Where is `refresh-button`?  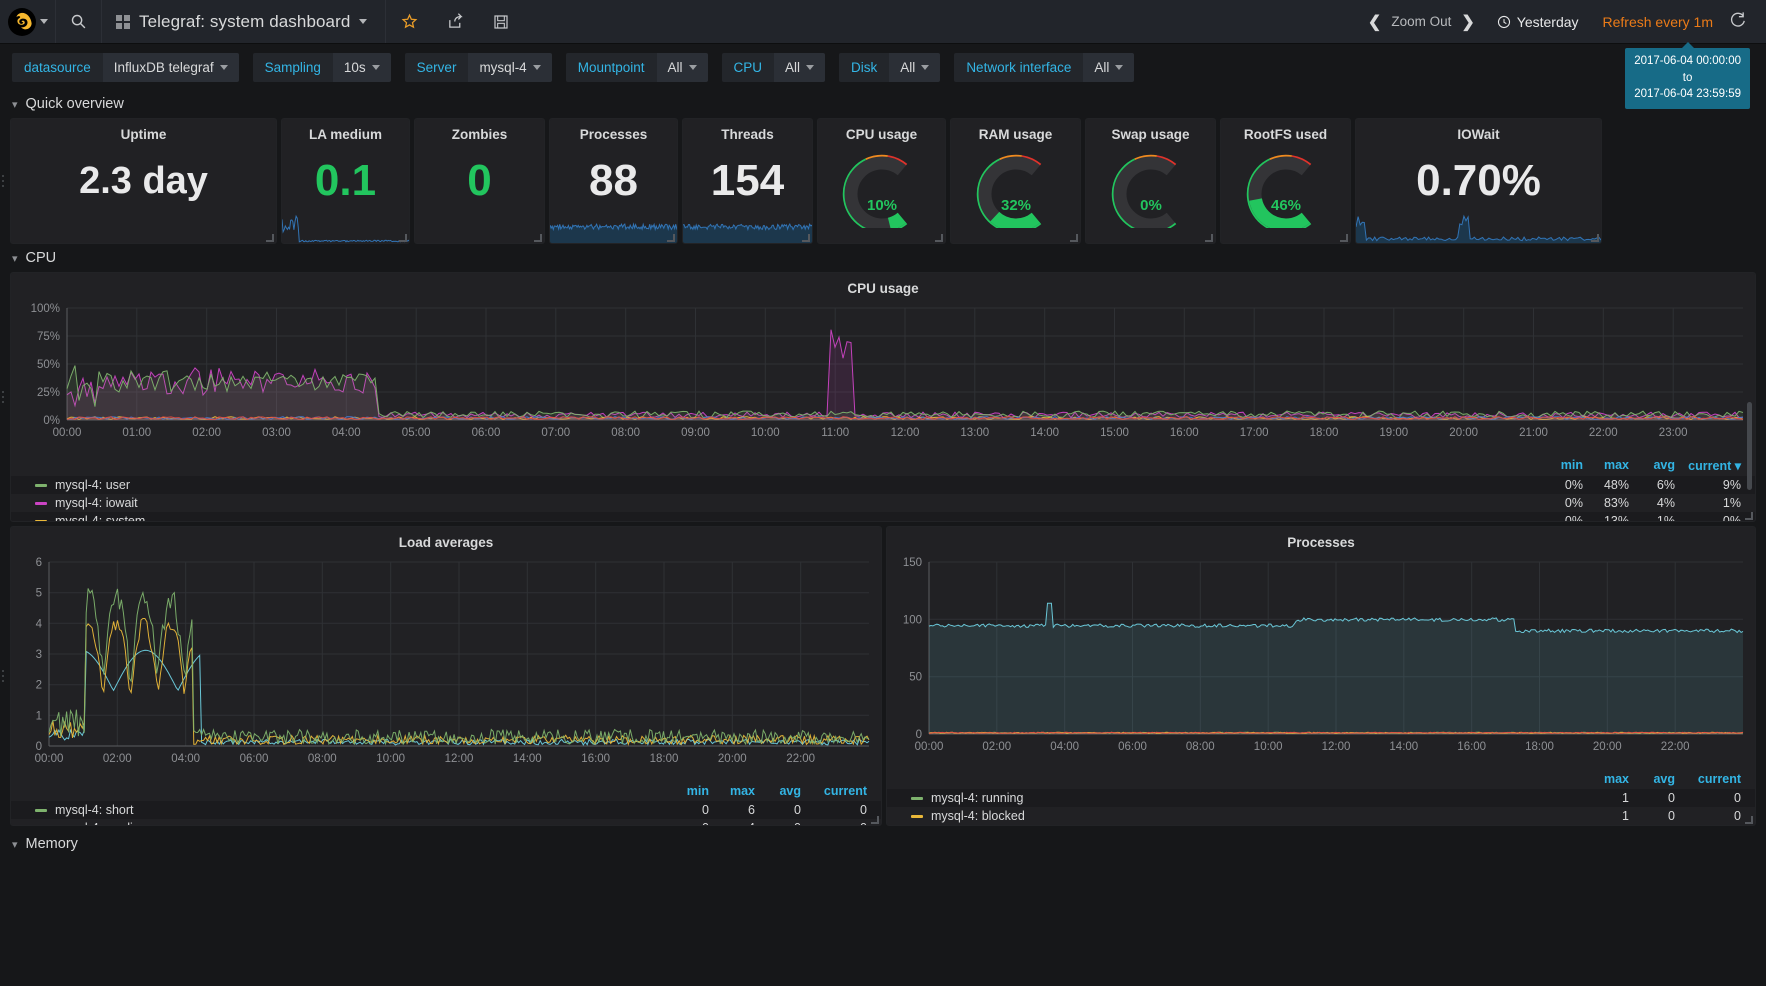 refresh-button is located at coordinates (1741, 22).